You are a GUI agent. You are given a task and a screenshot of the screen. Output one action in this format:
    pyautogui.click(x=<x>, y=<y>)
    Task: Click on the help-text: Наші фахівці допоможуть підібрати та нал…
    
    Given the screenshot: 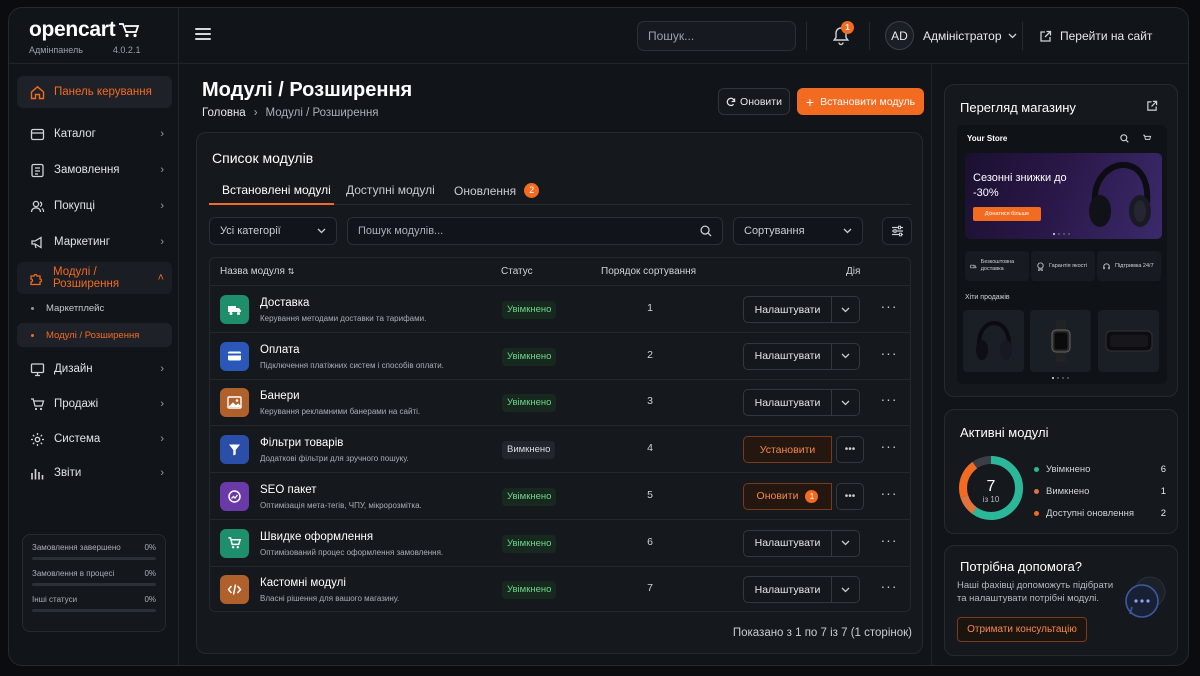 What is the action you would take?
    pyautogui.click(x=1035, y=592)
    